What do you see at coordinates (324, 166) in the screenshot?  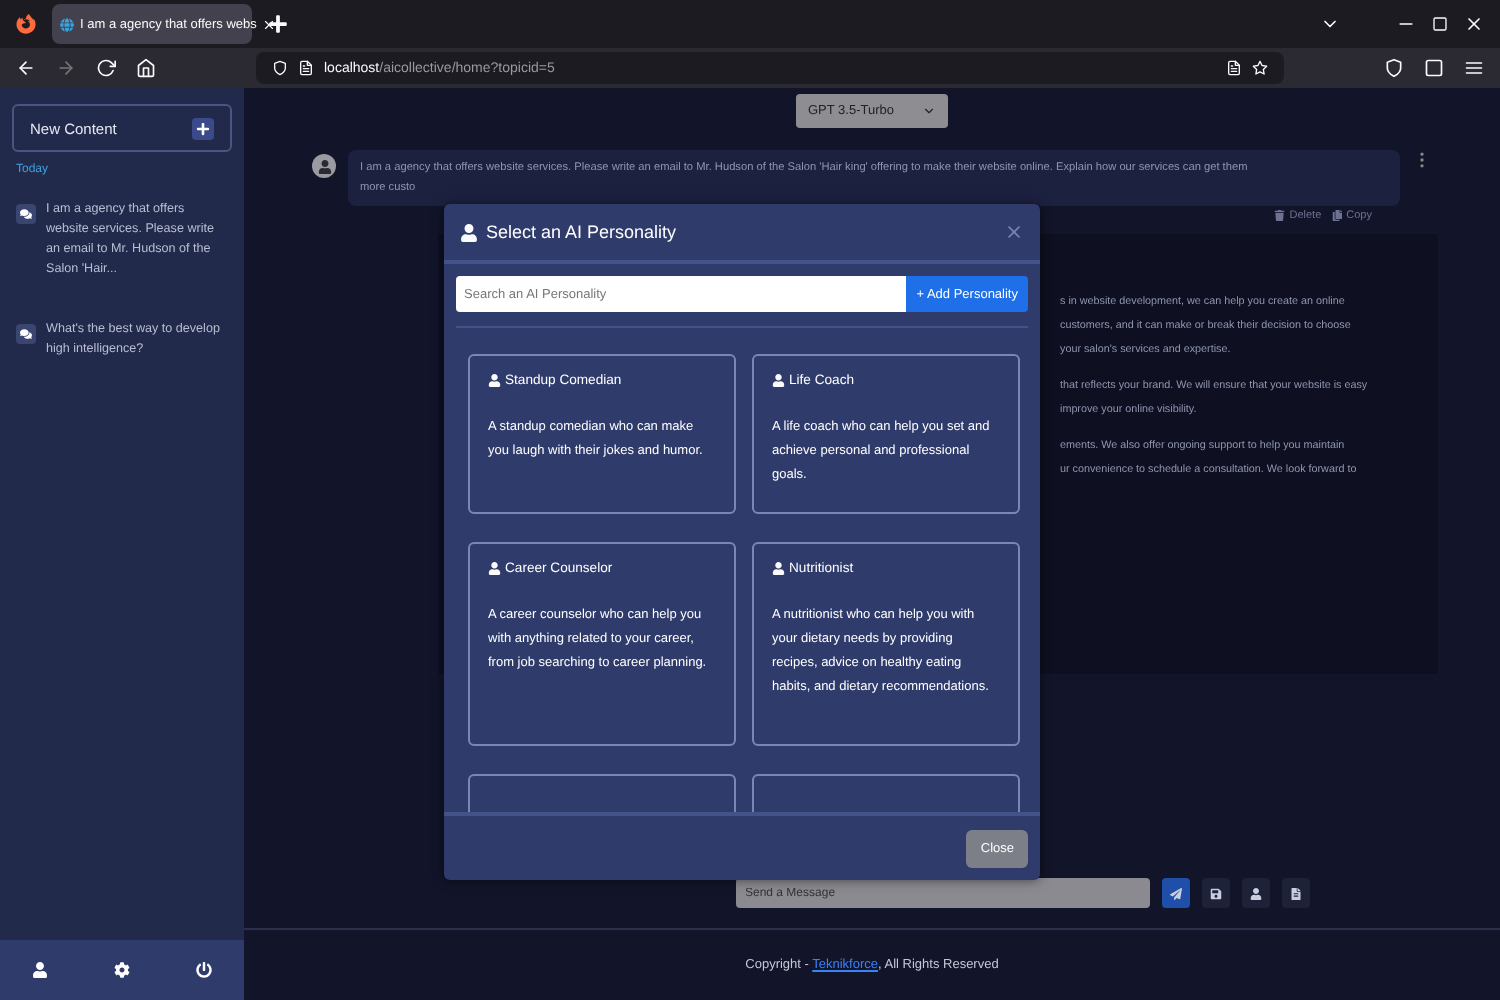 I see `user-avatar-icon` at bounding box center [324, 166].